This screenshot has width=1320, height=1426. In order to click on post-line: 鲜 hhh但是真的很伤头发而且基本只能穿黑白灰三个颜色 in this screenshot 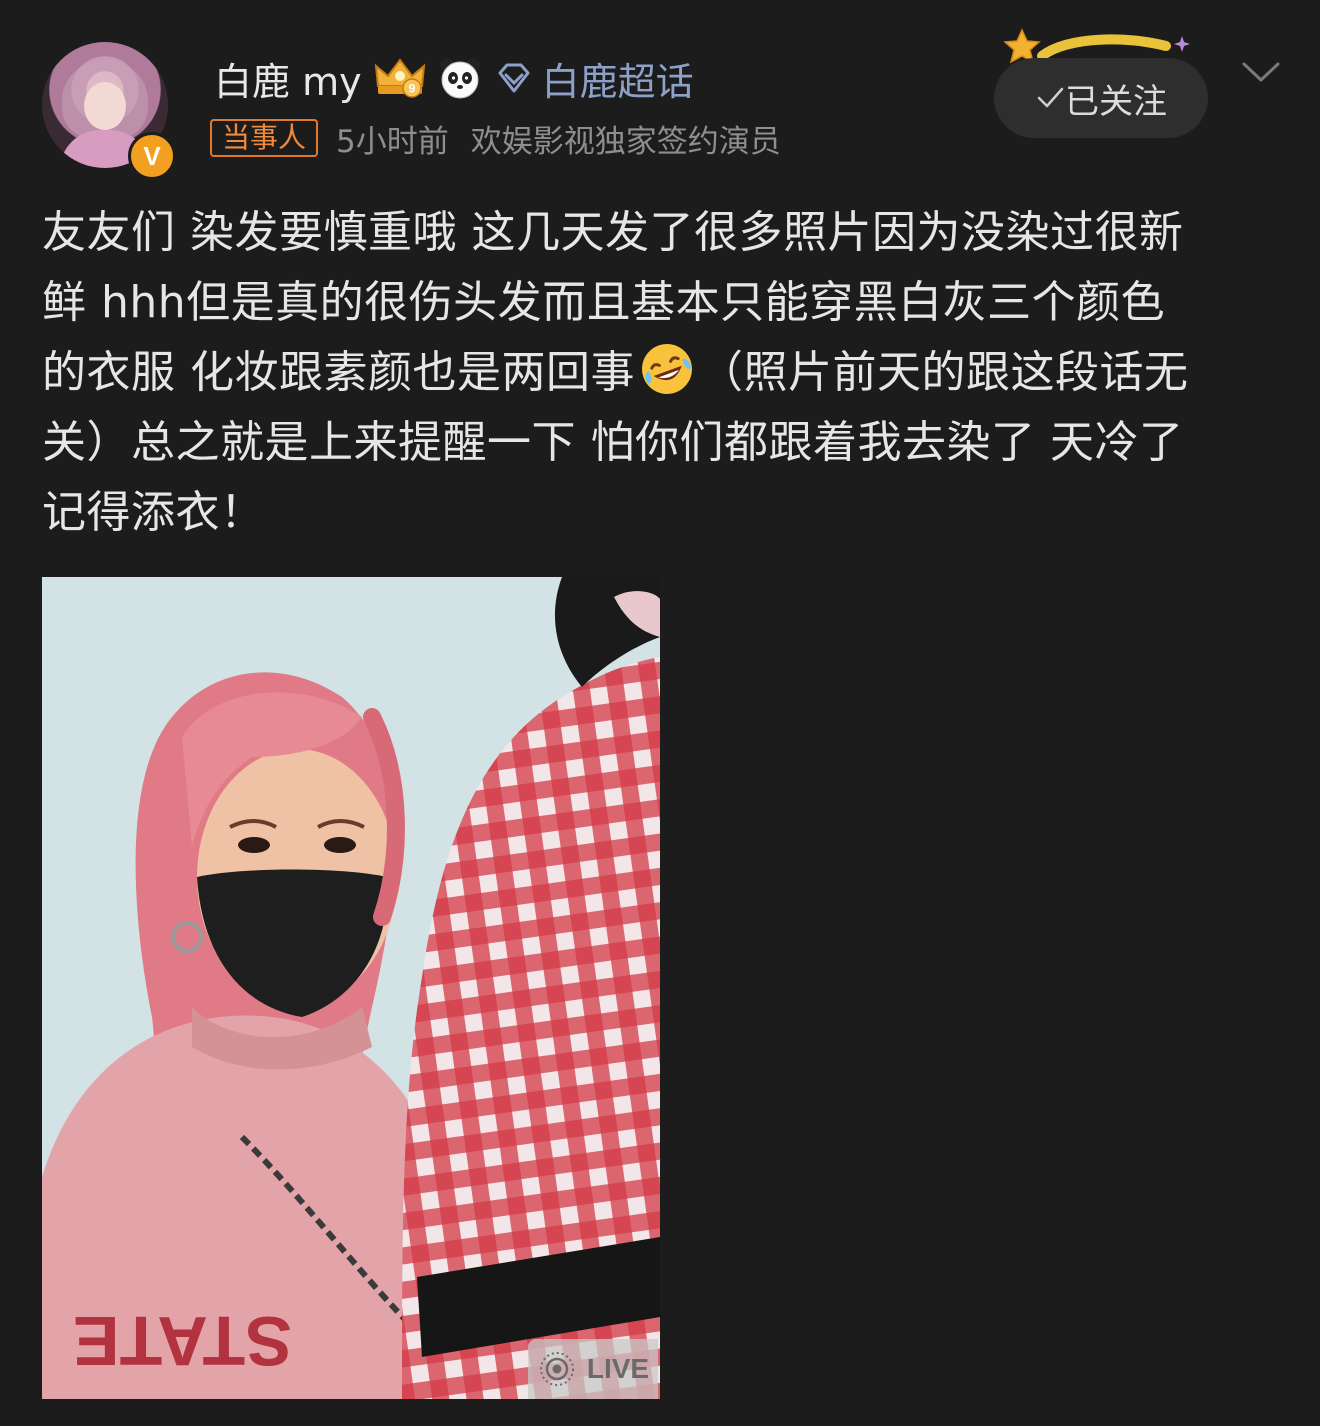, I will do `click(604, 302)`.